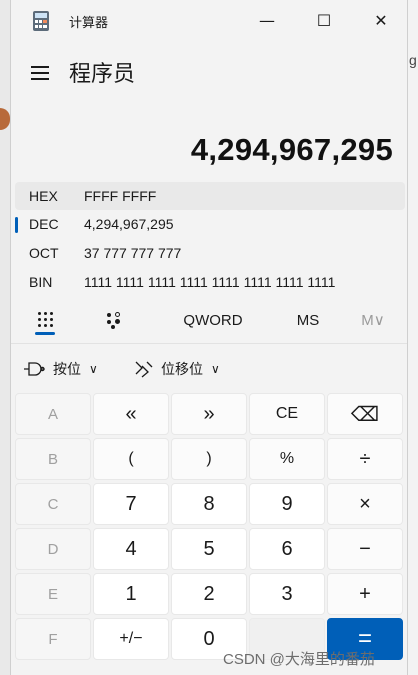 This screenshot has height=675, width=418. What do you see at coordinates (131, 459) in the screenshot?
I see `key-left-paren: (` at bounding box center [131, 459].